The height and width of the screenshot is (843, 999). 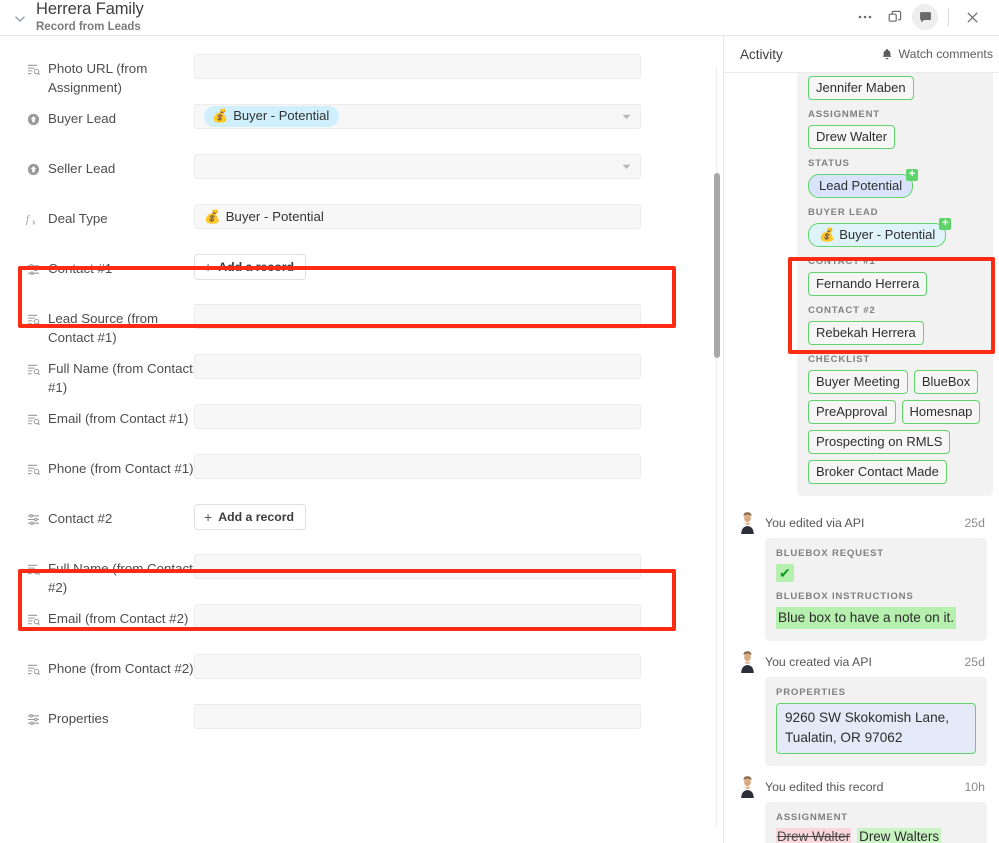 What do you see at coordinates (417, 66) in the screenshot?
I see `field-photo-url-from-assignment-input` at bounding box center [417, 66].